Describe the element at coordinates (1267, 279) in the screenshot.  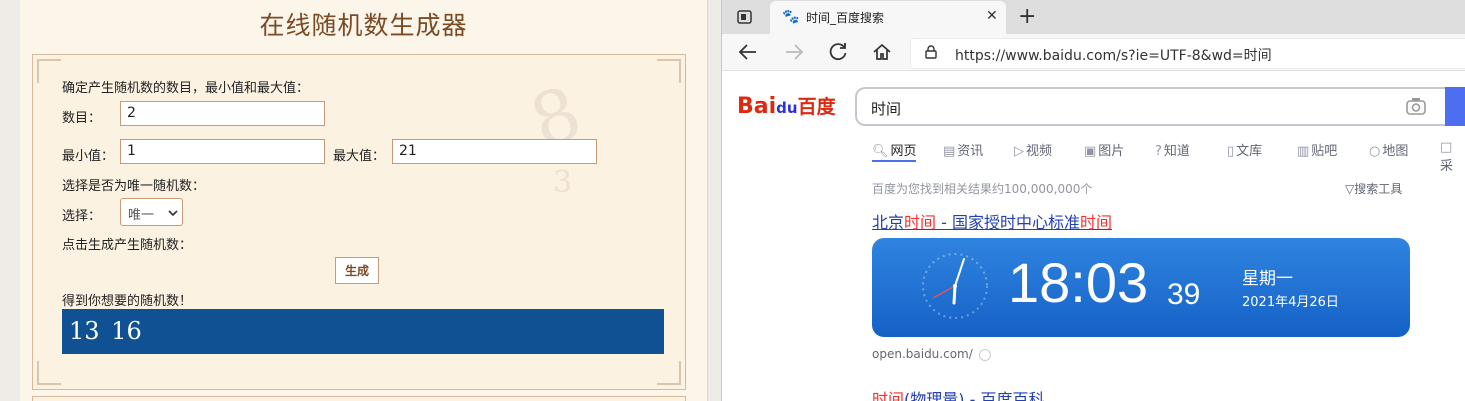
I see `weekday: 星期一` at that location.